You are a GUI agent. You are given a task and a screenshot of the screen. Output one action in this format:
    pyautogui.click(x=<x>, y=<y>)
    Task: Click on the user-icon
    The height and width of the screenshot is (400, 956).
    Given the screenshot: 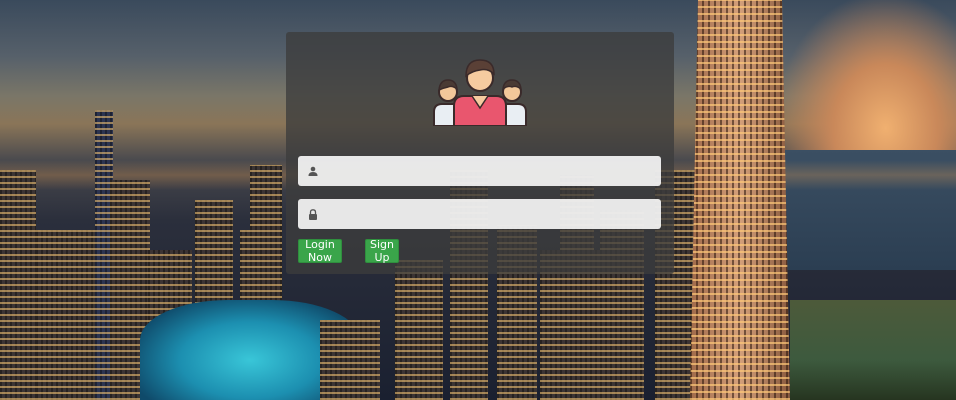 What is the action you would take?
    pyautogui.click(x=313, y=171)
    